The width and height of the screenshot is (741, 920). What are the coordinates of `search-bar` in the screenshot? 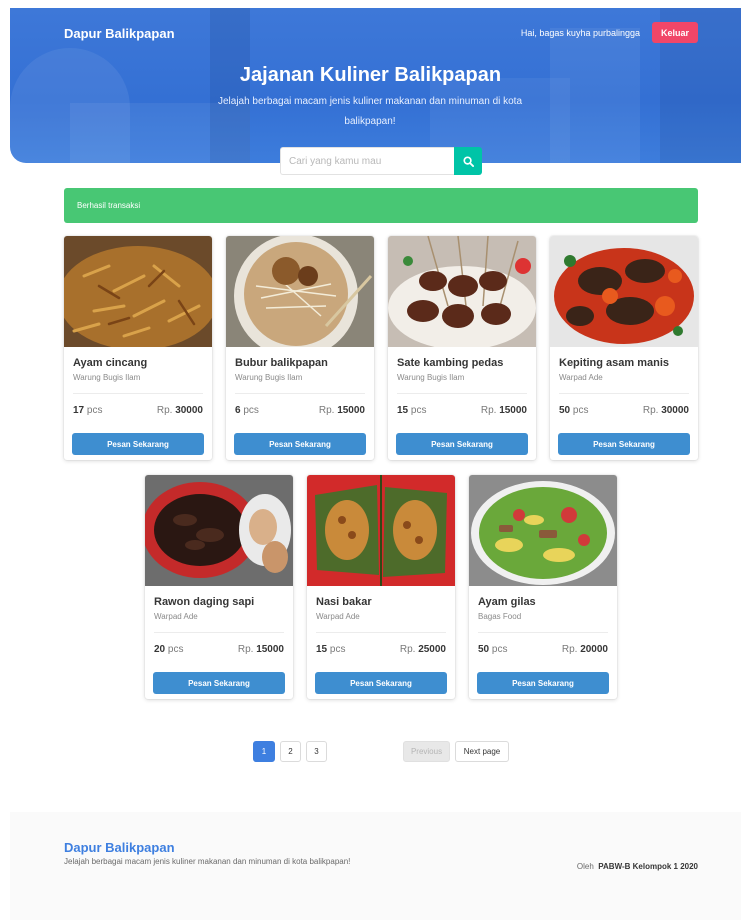 It's located at (381, 161).